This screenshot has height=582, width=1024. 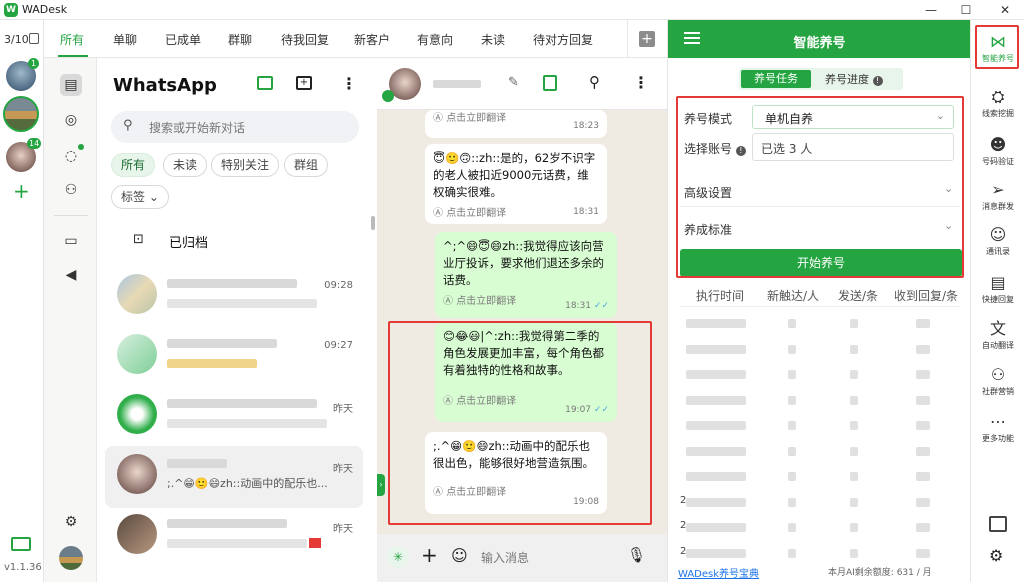 I want to click on maximize-icon: ☐, so click(x=966, y=10).